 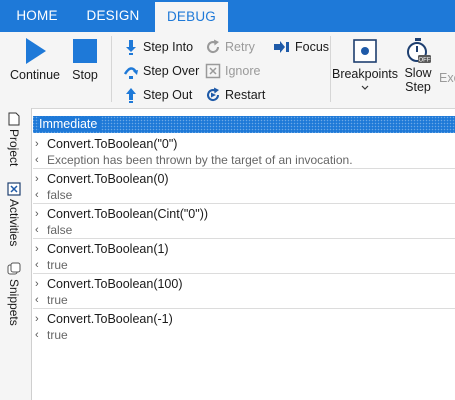 I want to click on entry-command: › Convert.ToBoolean(100), so click(x=109, y=284).